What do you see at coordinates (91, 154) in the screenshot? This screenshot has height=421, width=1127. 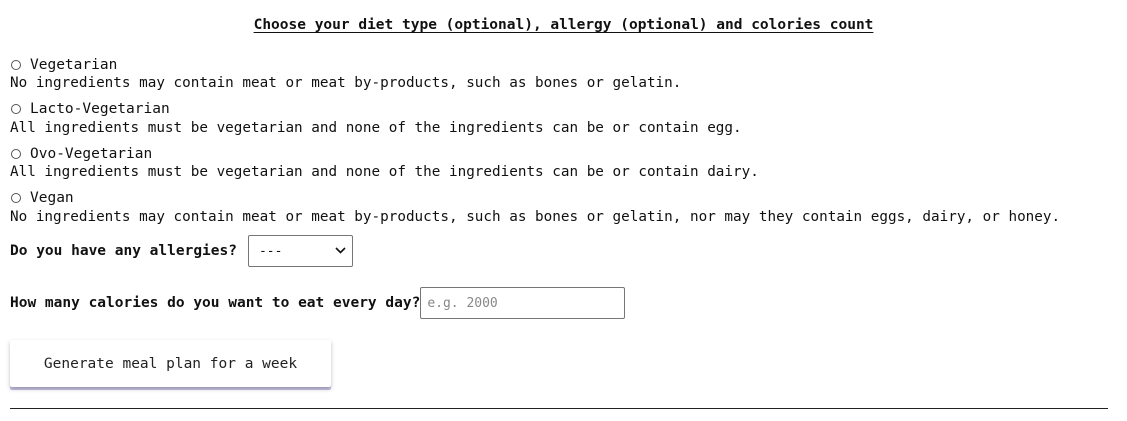 I see `option-label: Ovo-Vegetarian` at bounding box center [91, 154].